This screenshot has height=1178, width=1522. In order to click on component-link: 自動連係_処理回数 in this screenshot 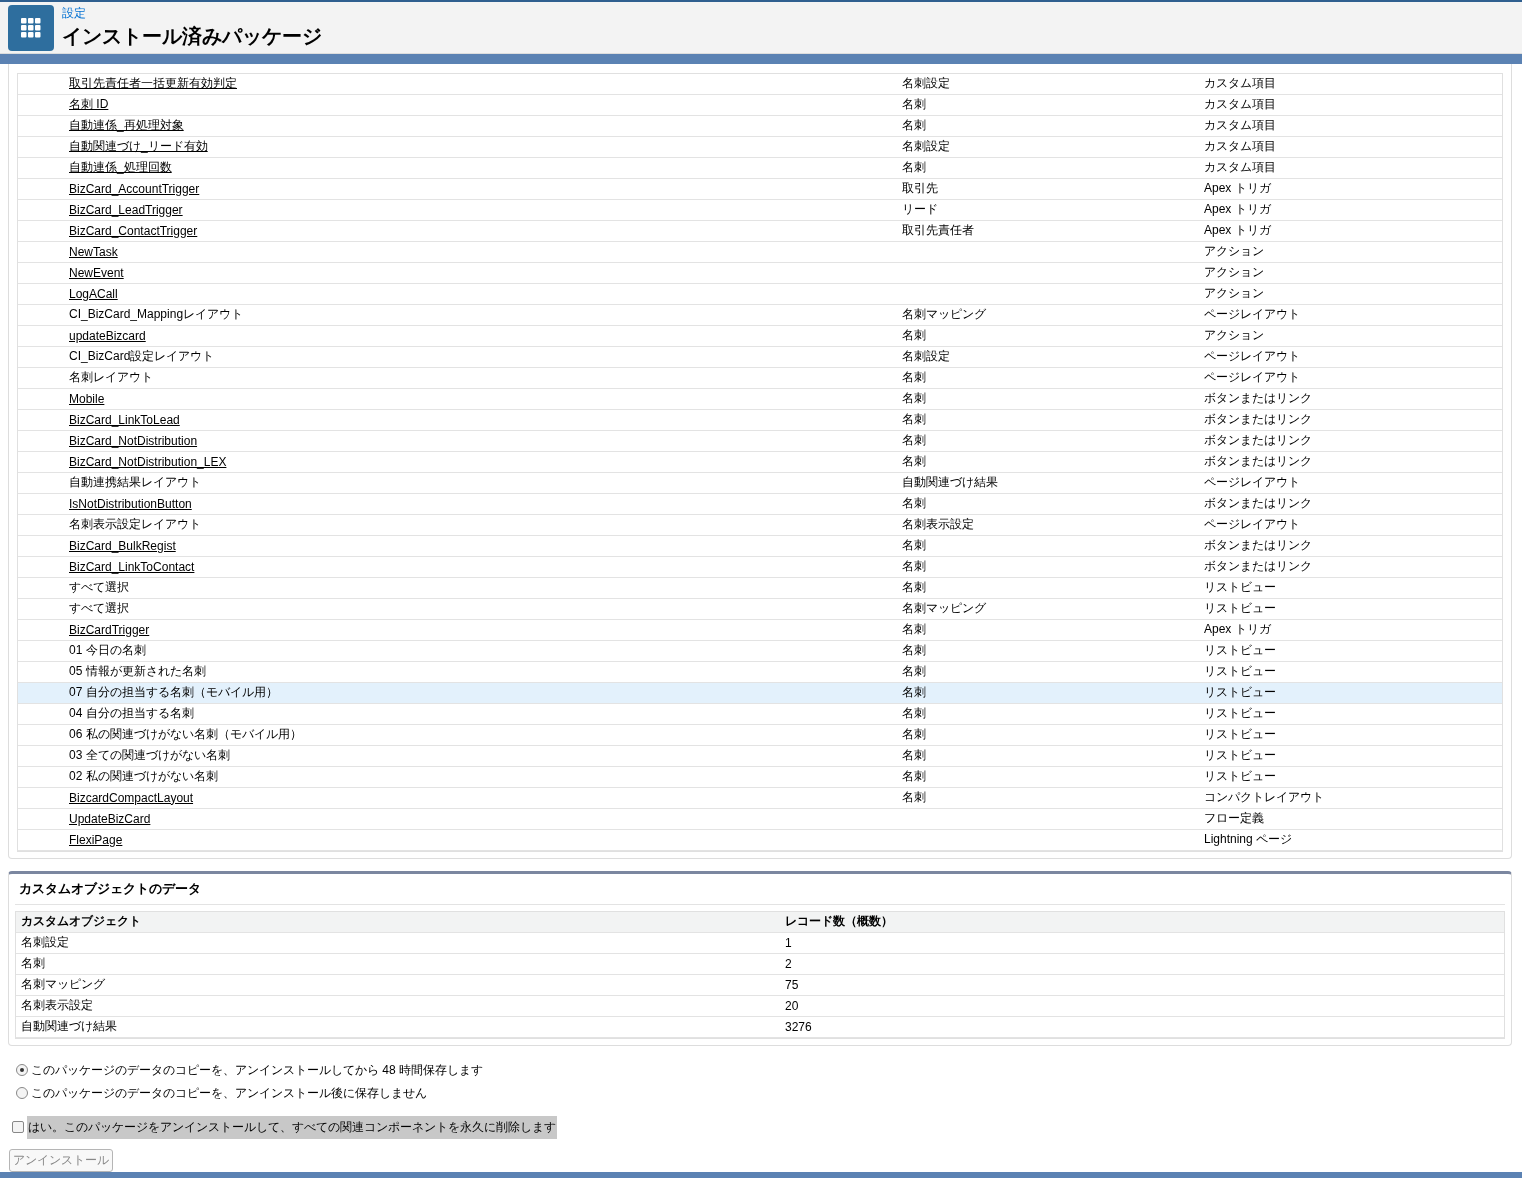, I will do `click(95, 168)`.